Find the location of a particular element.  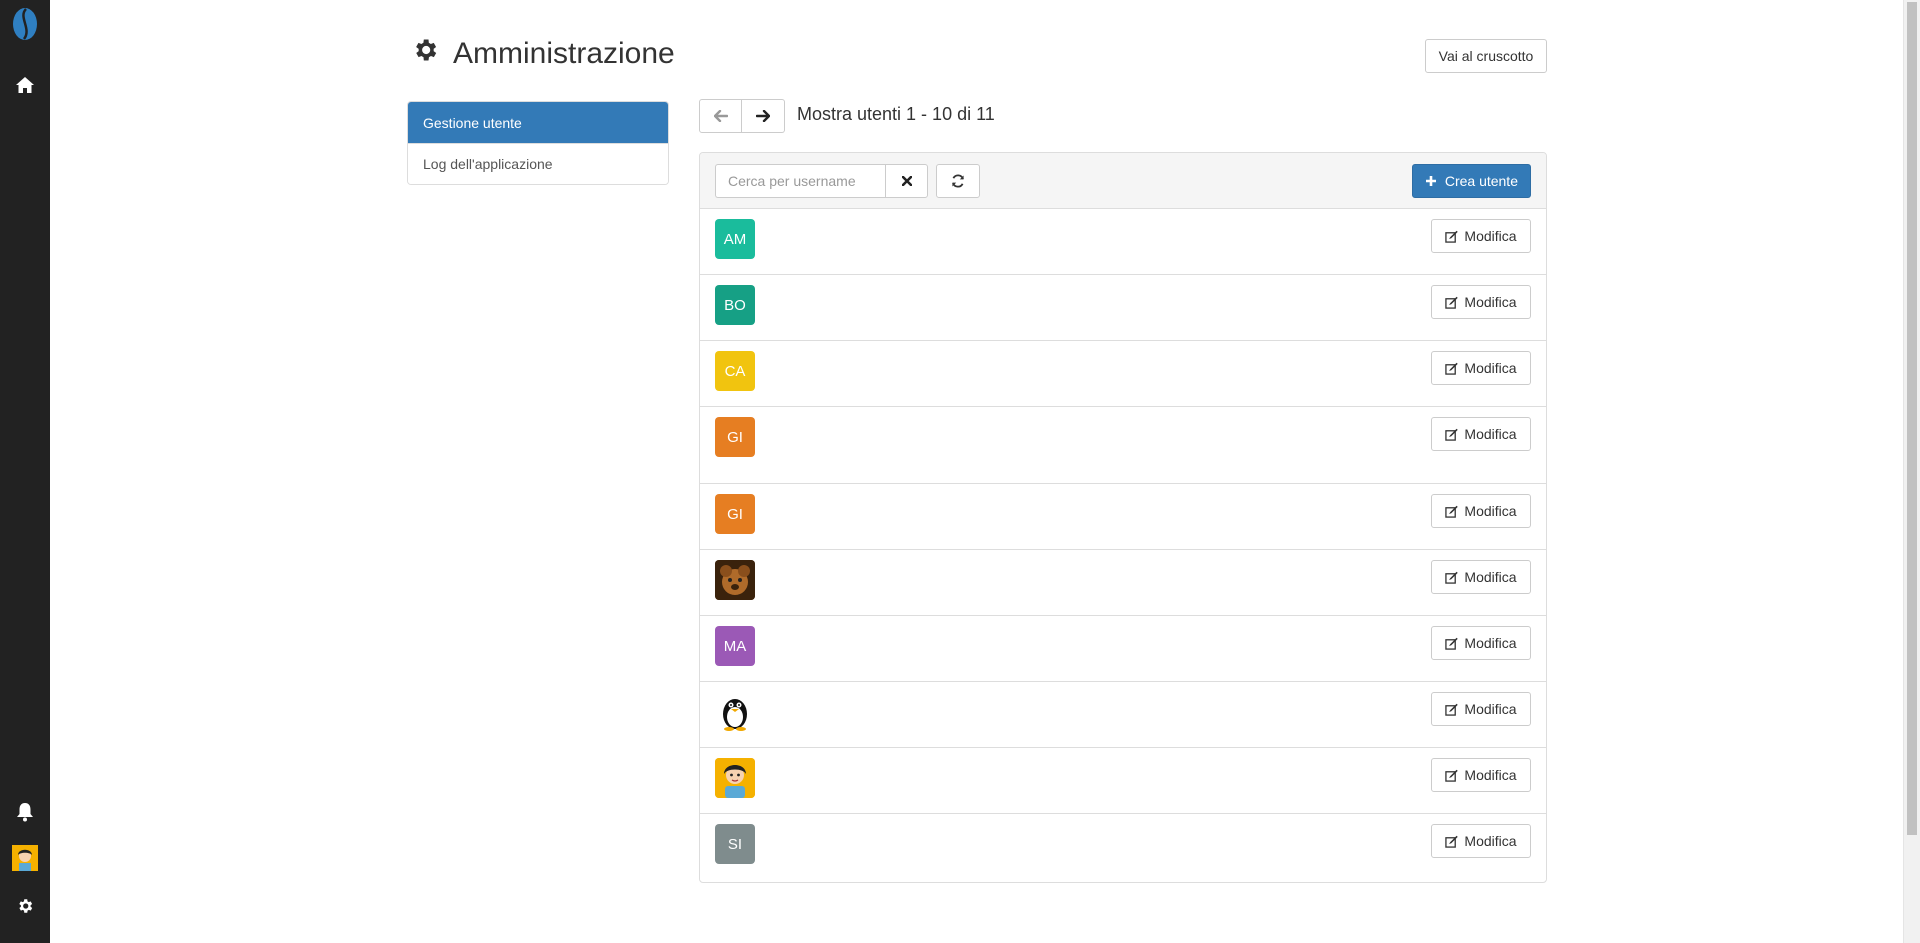

dog-photo-icon is located at coordinates (735, 580).